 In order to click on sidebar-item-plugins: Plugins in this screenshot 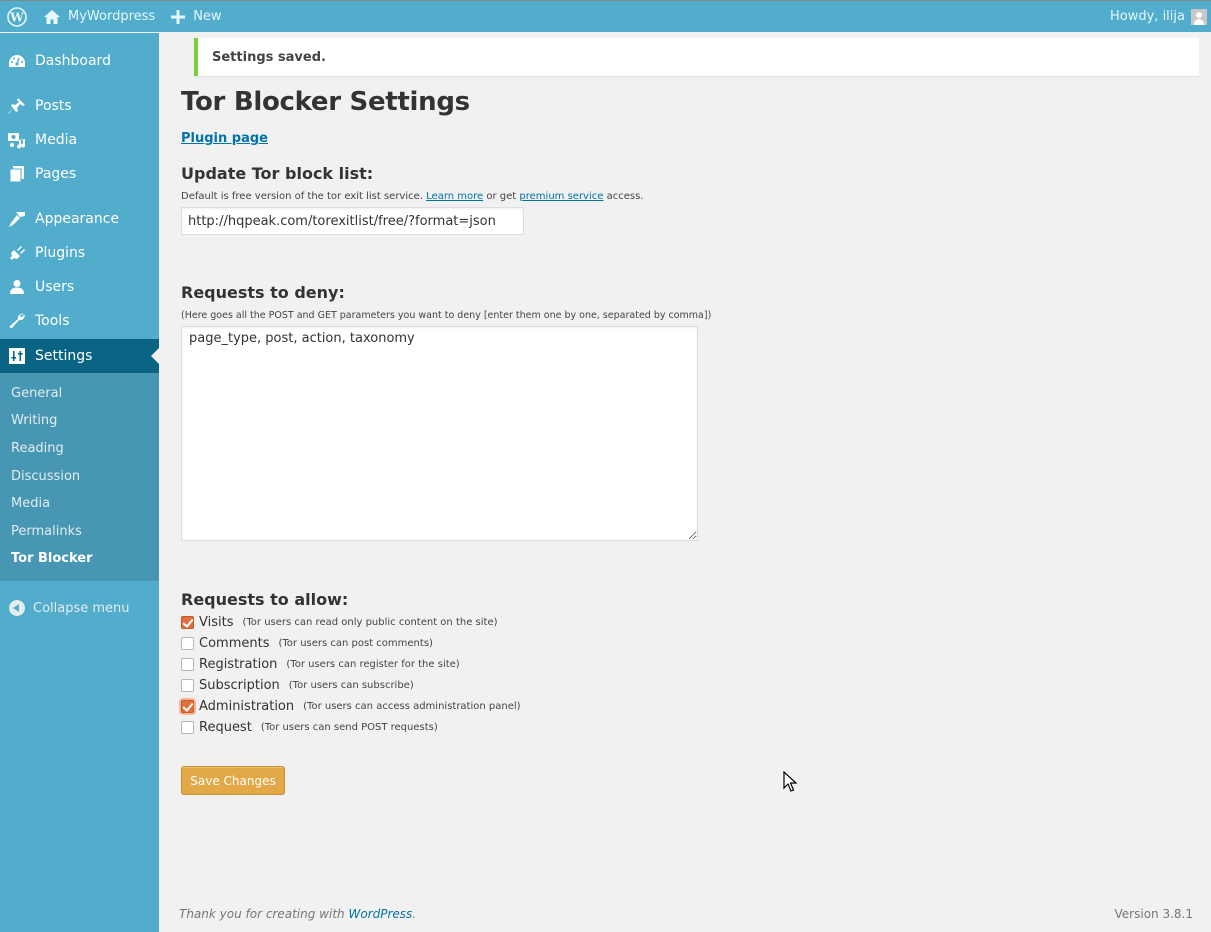, I will do `click(79, 253)`.